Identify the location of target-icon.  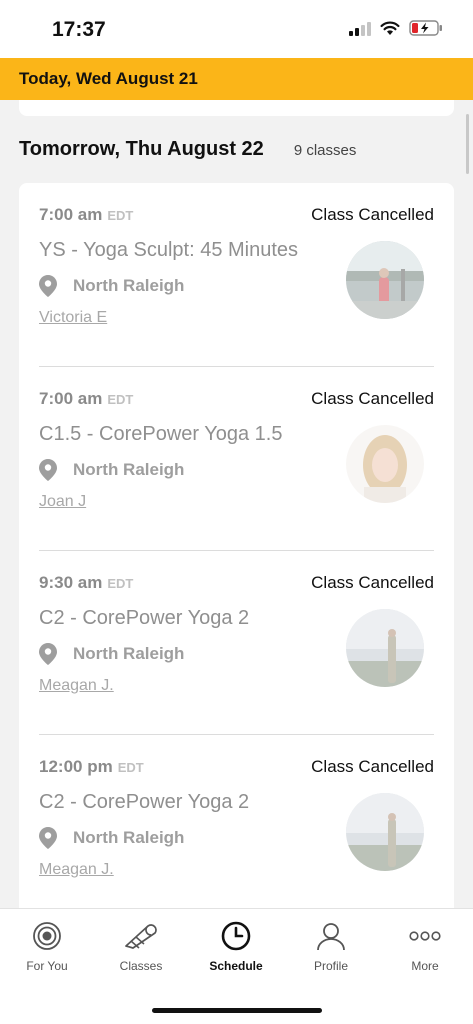
(47, 936).